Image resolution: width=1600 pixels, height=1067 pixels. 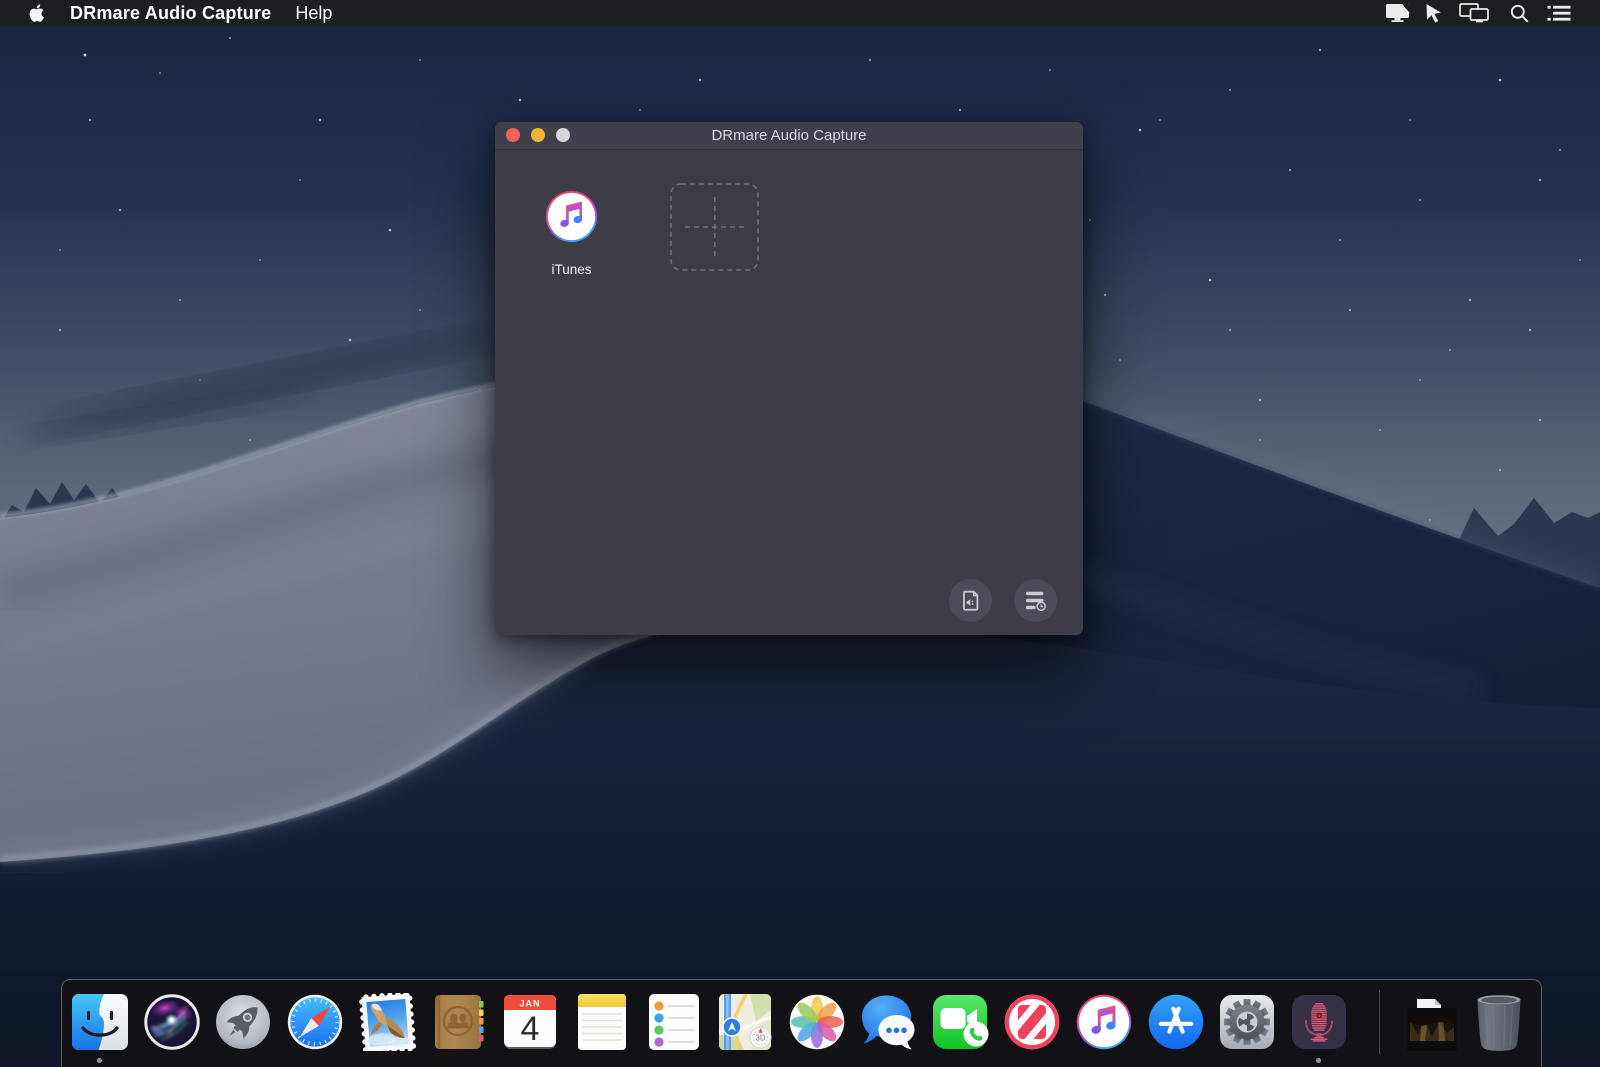 What do you see at coordinates (530, 1029) in the screenshot?
I see `svg-text: 4` at bounding box center [530, 1029].